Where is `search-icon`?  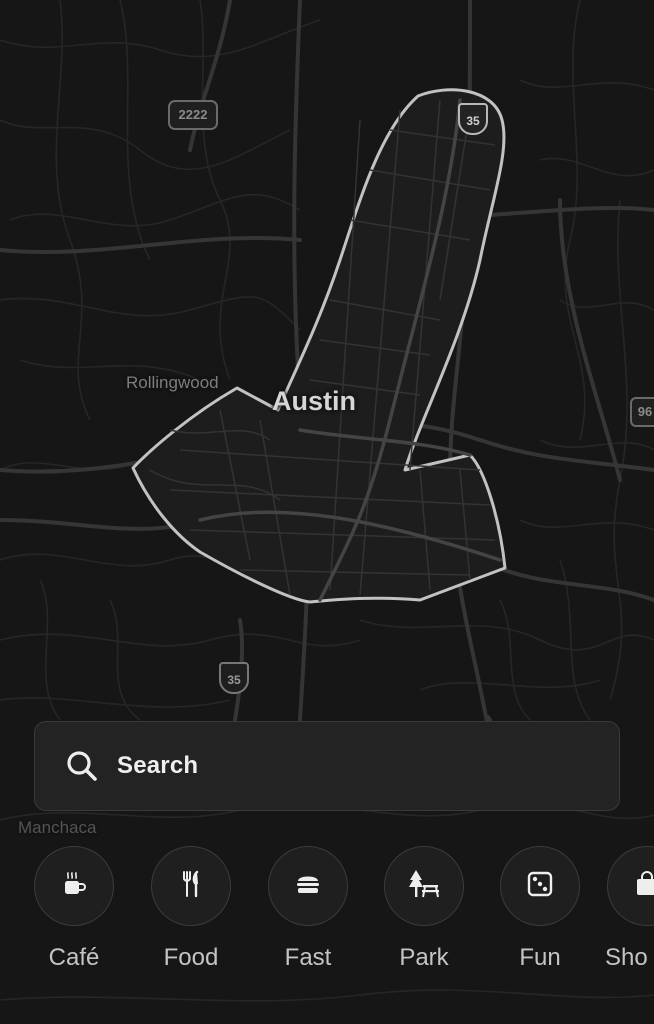
search-icon is located at coordinates (82, 766).